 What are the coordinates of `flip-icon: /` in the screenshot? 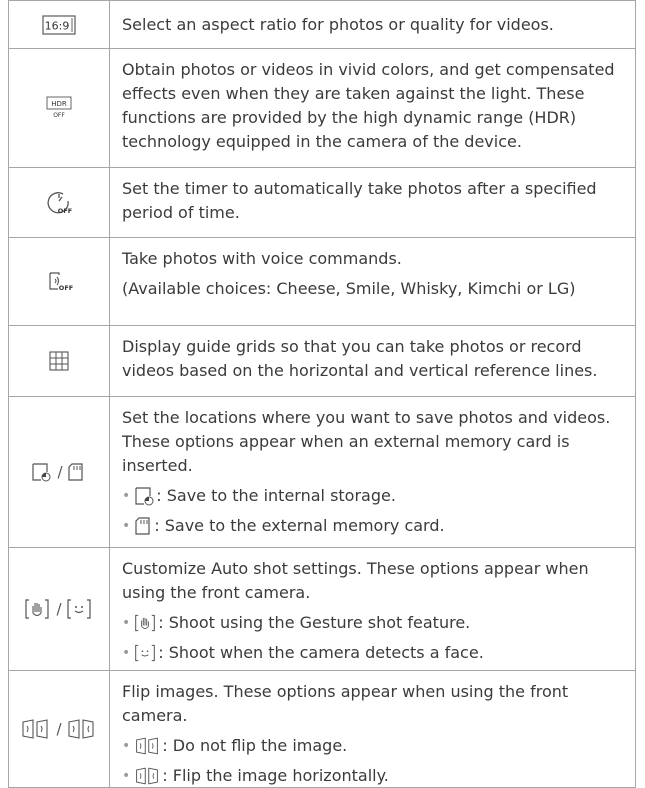 It's located at (59, 729).